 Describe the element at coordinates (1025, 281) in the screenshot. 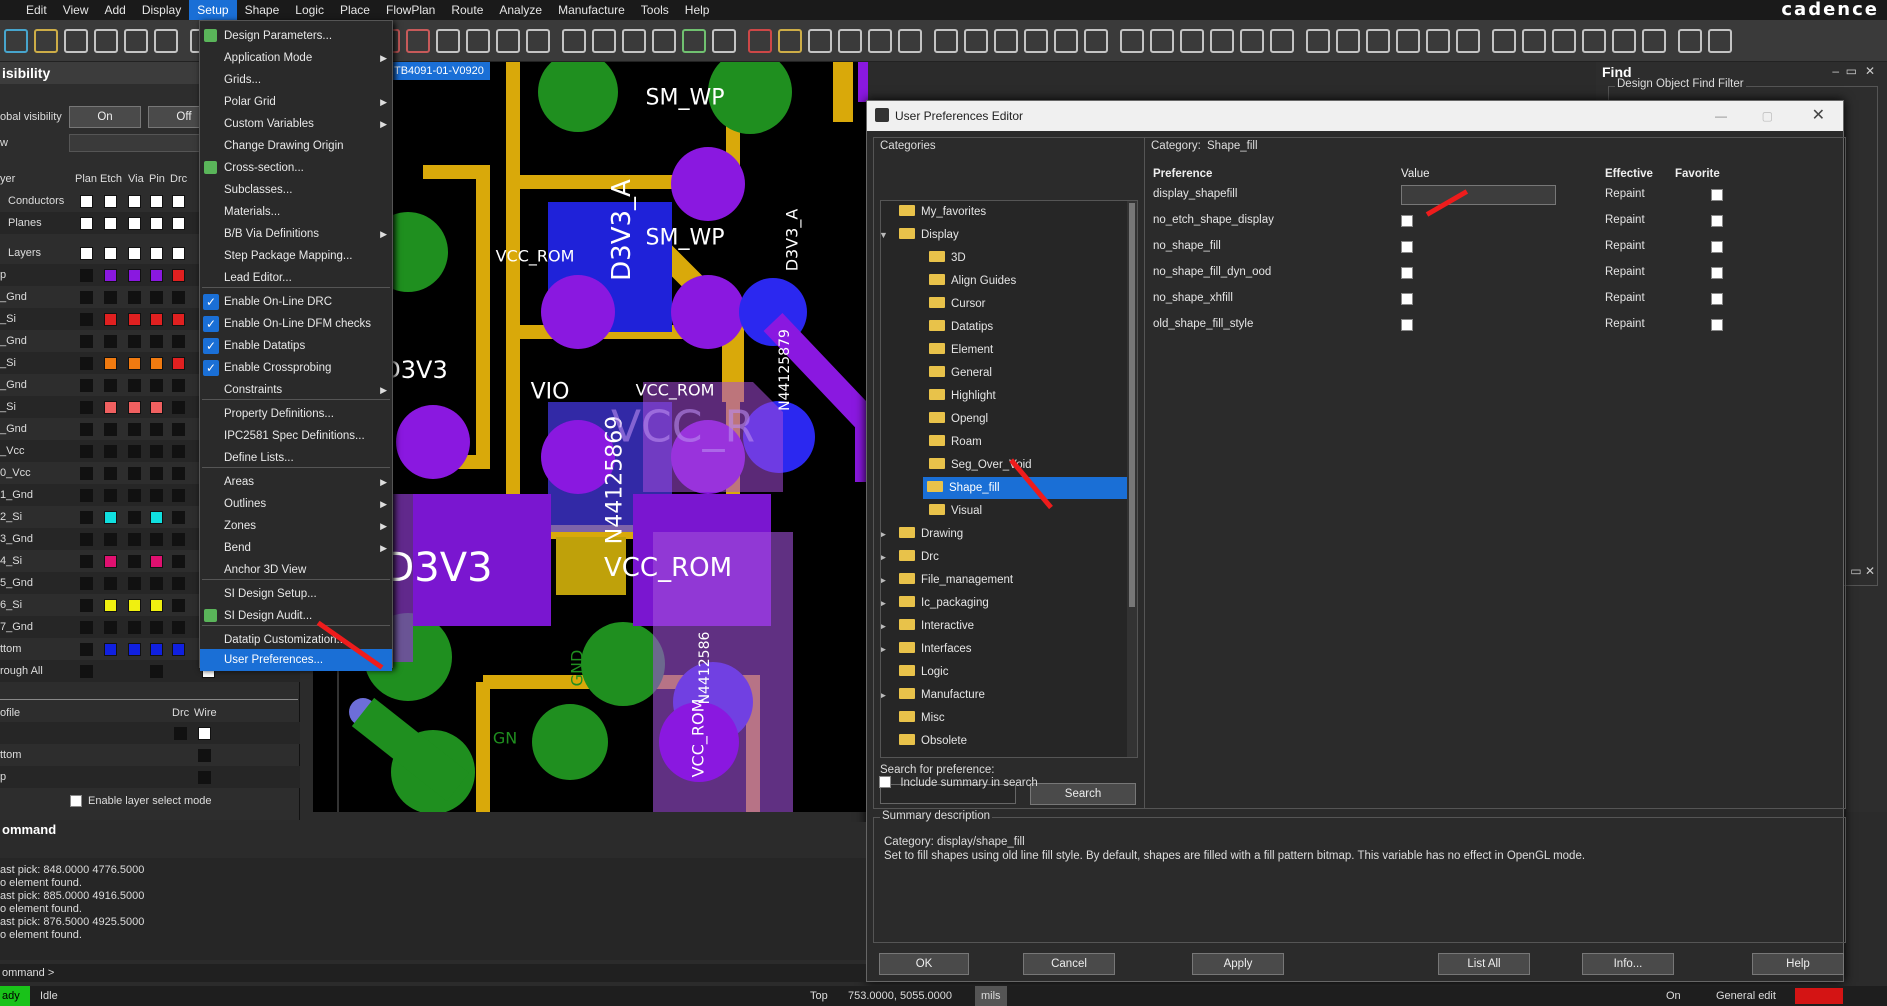

I see `tree-node: Align Guides` at that location.